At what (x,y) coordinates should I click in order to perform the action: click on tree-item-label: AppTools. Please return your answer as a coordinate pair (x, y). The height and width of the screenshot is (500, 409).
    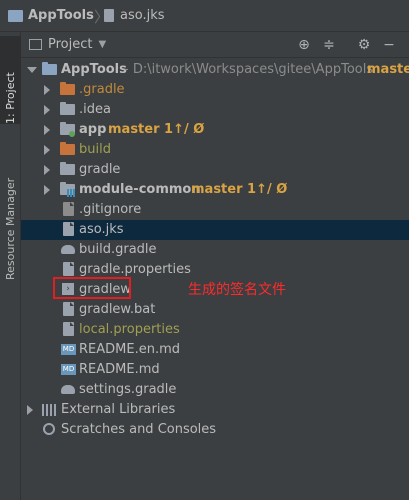
    Looking at the image, I should click on (94, 69).